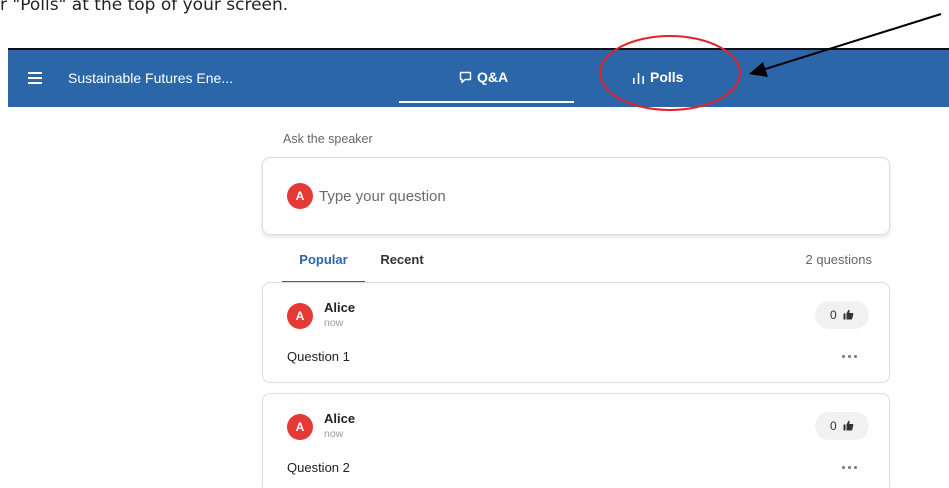  I want to click on question-card: A Alice now 0 Question 1, so click(576, 332).